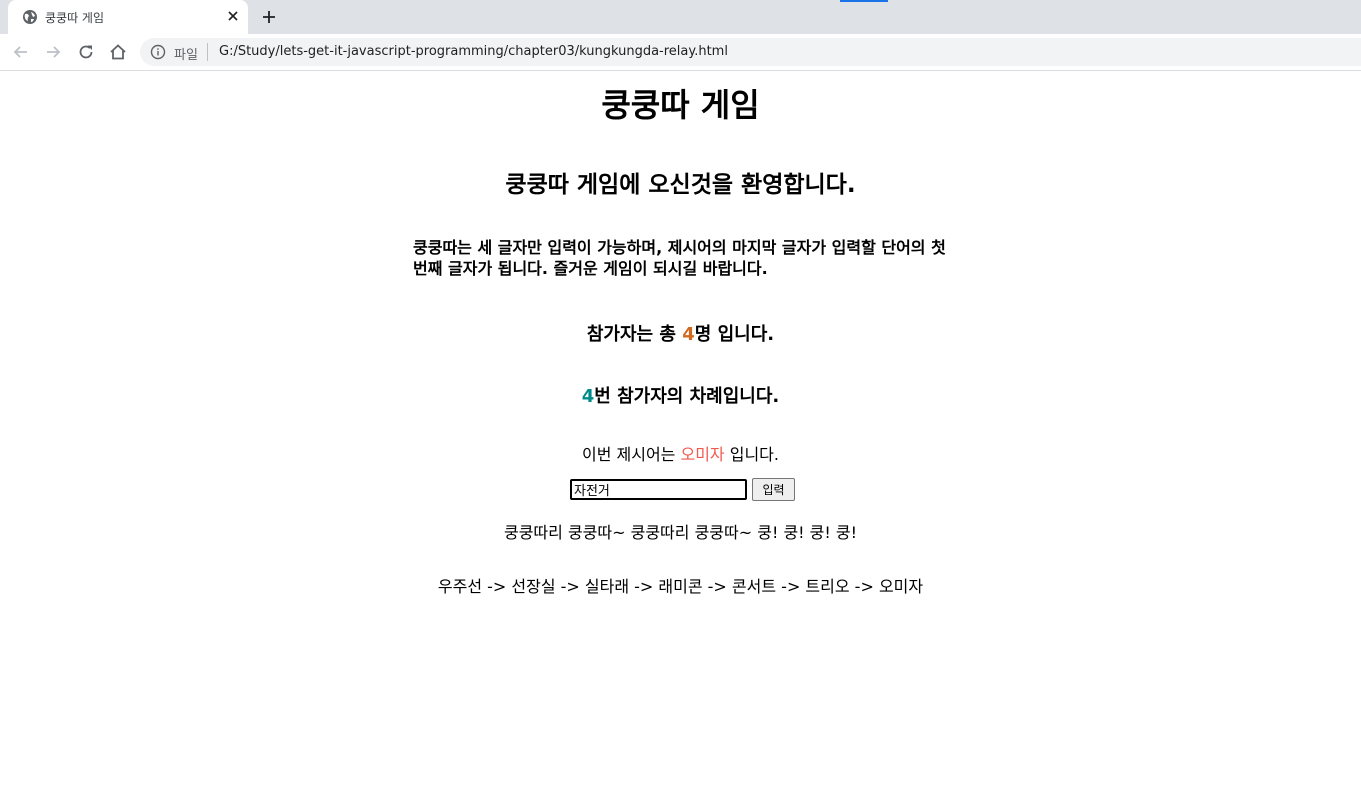  I want to click on participant-count-prefix: 참가자는 총, so click(634, 334).